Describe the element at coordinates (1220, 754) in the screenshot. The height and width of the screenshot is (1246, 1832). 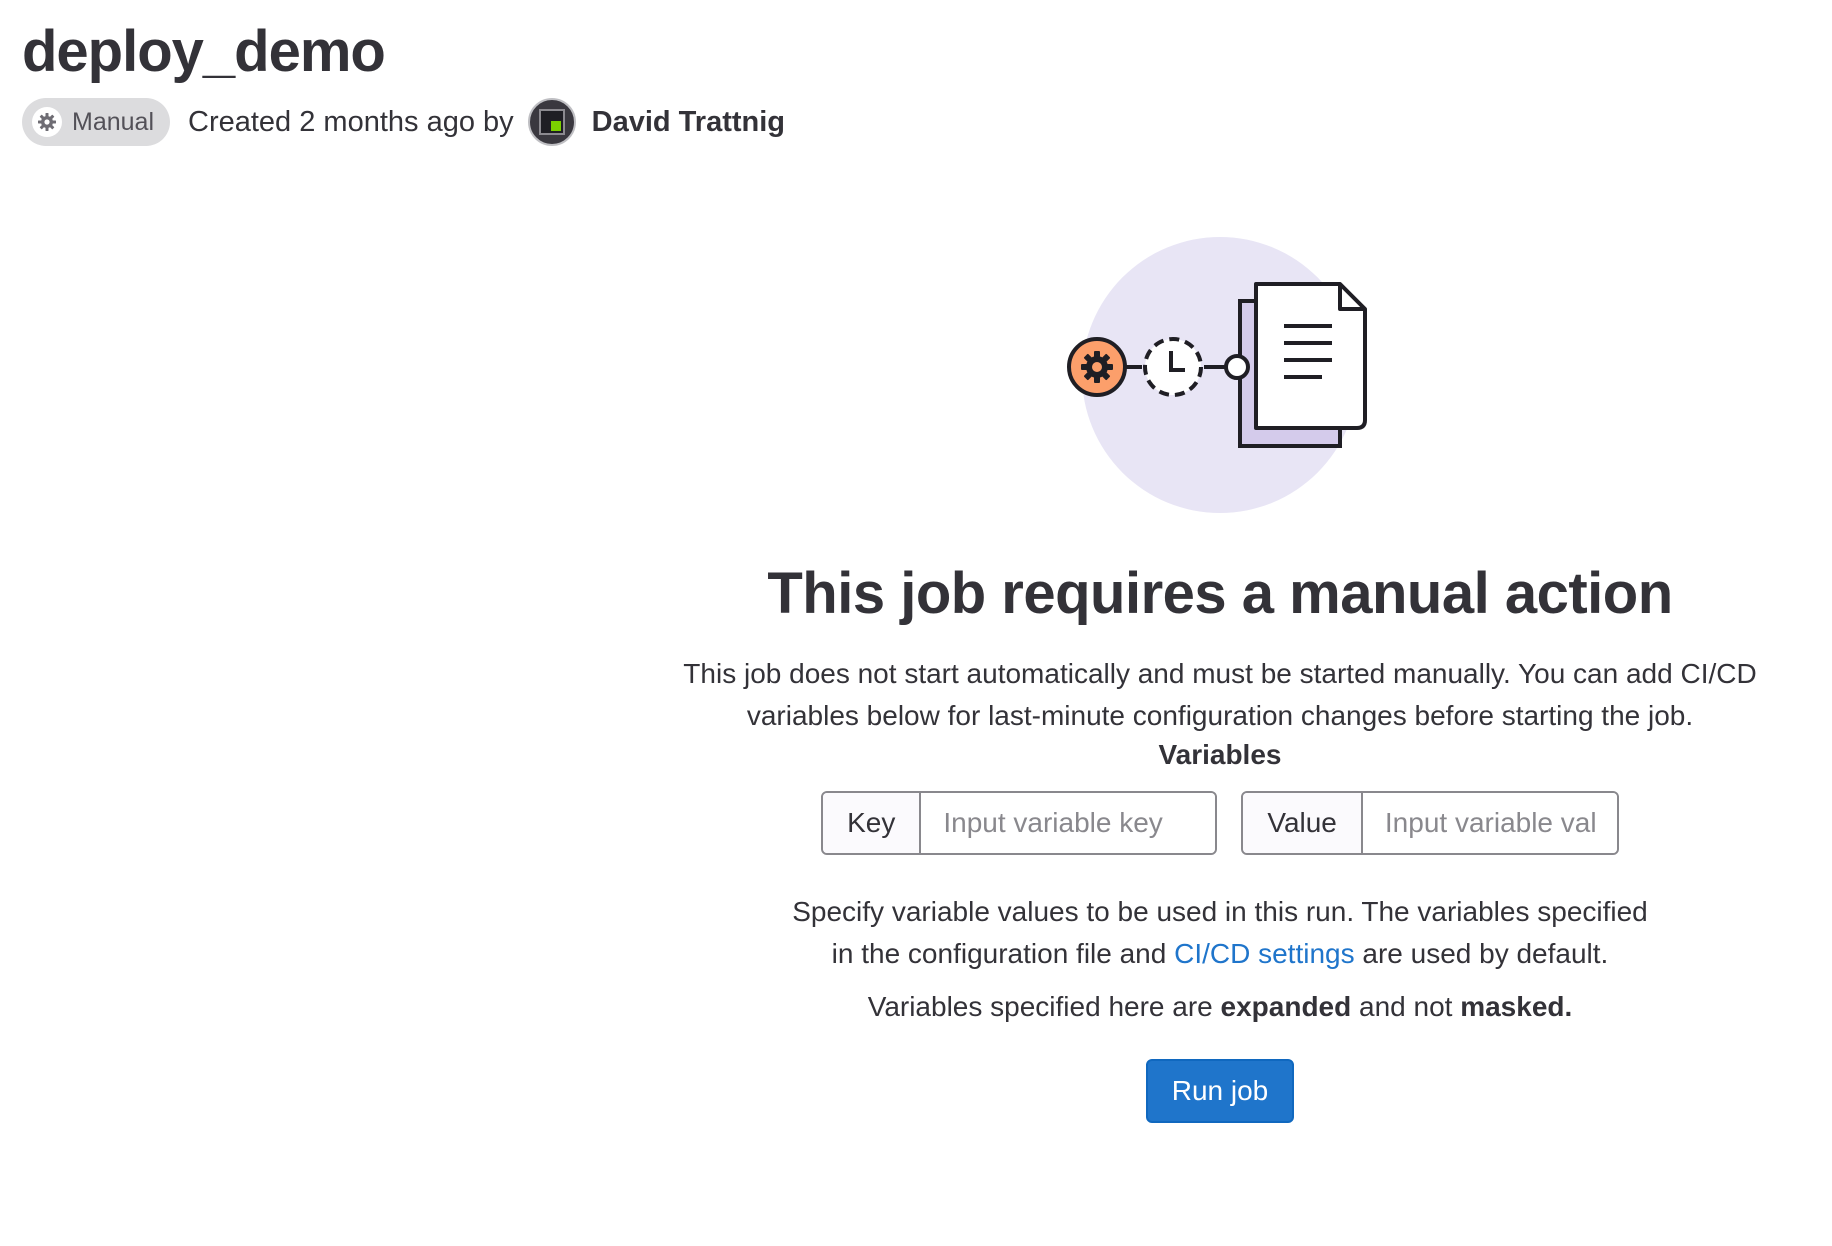
I see `variables-label: Variables` at that location.